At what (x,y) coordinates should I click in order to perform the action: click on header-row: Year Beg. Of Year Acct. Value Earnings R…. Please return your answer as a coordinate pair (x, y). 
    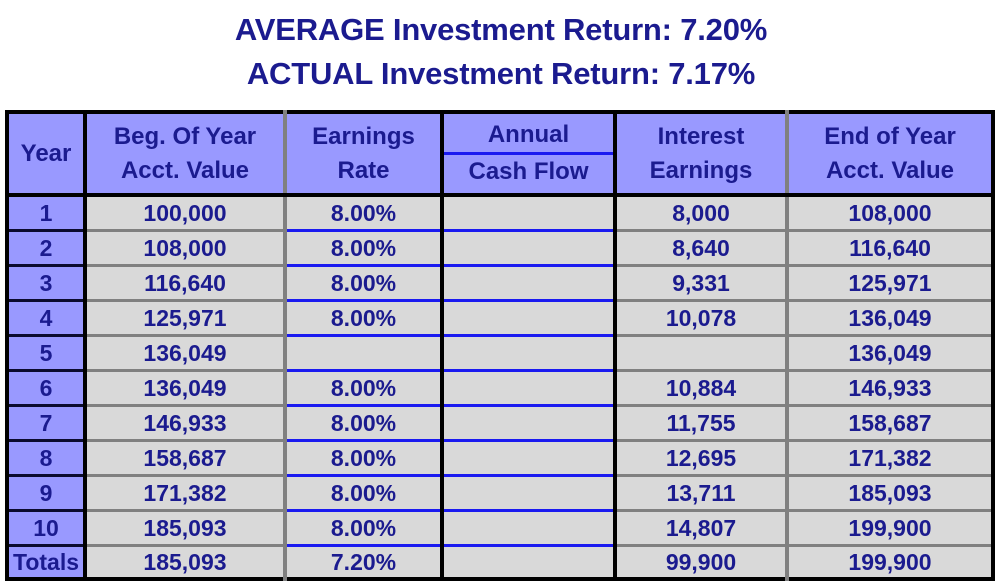
    Looking at the image, I should click on (500, 154).